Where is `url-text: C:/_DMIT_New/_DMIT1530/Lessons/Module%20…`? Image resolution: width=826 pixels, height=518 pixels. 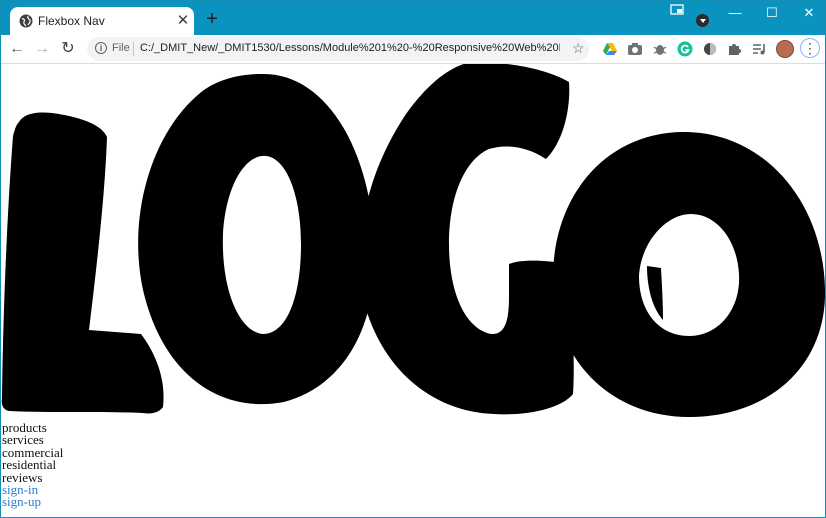 url-text: C:/_DMIT_New/_DMIT1530/Lessons/Module%20… is located at coordinates (350, 48).